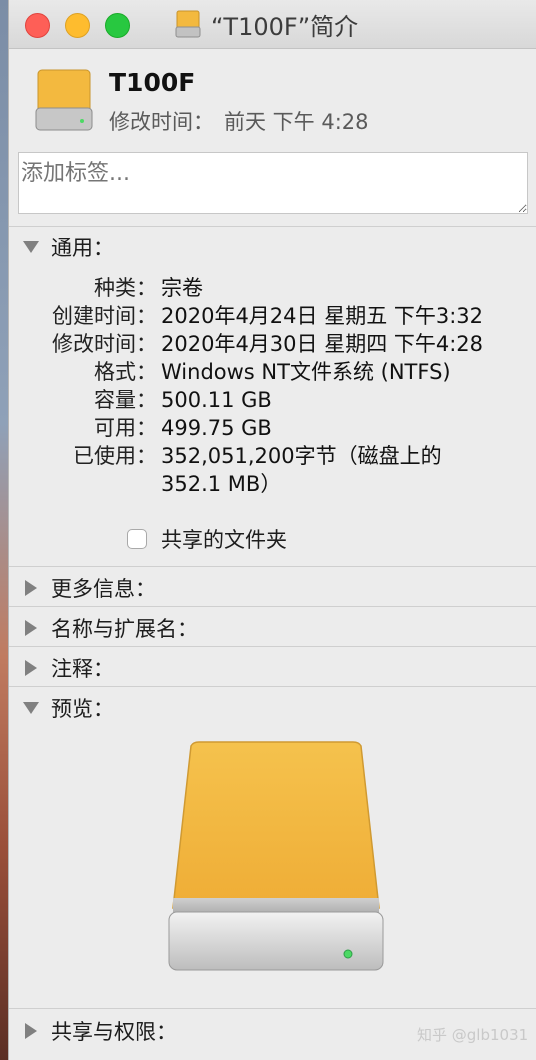 The image size is (536, 1060). Describe the element at coordinates (221, 484) in the screenshot. I see `info-value-cont: 352.1 MB）` at that location.